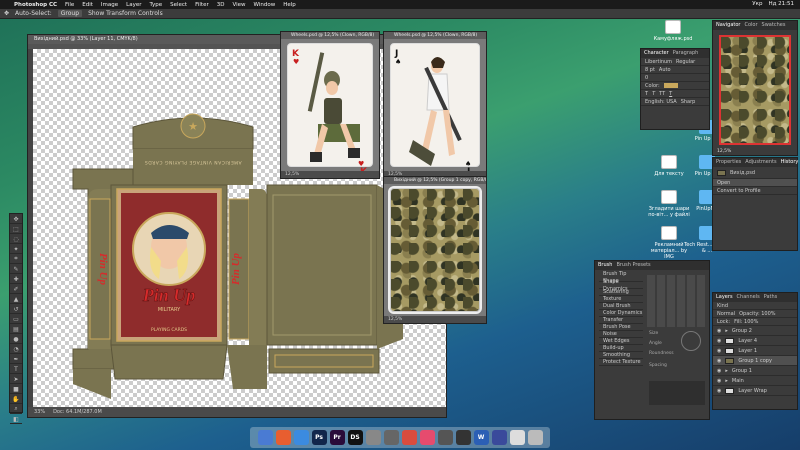 Image resolution: width=800 pixels, height=450 pixels. What do you see at coordinates (16, 339) in the screenshot?
I see `blur-icon: ●` at bounding box center [16, 339].